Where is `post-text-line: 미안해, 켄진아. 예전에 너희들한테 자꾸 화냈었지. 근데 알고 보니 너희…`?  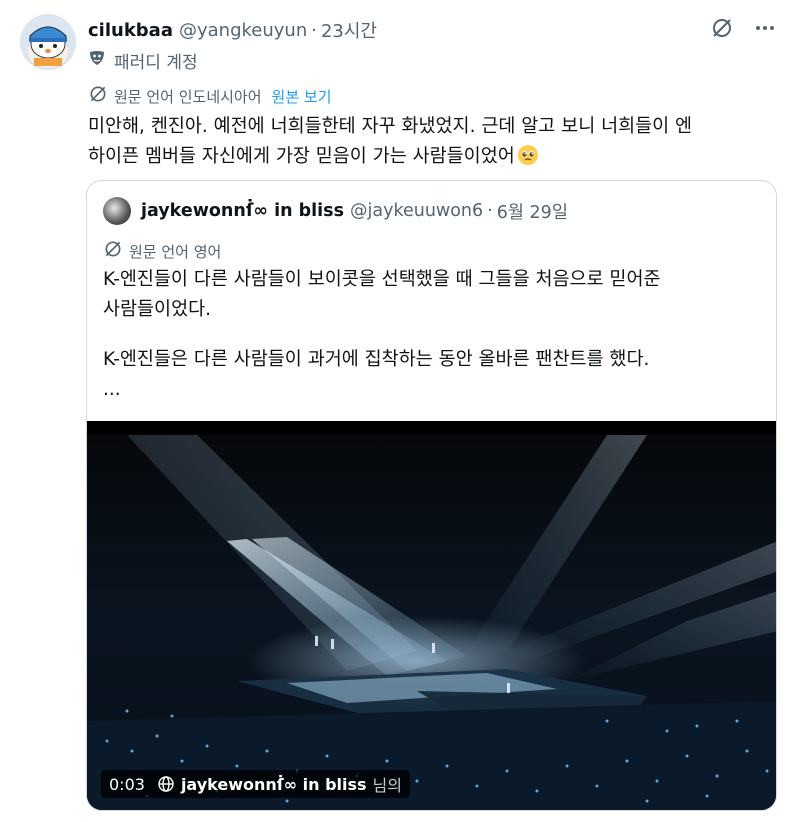
post-text-line: 미안해, 켄진아. 예전에 너희들한테 자꾸 화냈었지. 근데 알고 보니 너희… is located at coordinates (390, 126).